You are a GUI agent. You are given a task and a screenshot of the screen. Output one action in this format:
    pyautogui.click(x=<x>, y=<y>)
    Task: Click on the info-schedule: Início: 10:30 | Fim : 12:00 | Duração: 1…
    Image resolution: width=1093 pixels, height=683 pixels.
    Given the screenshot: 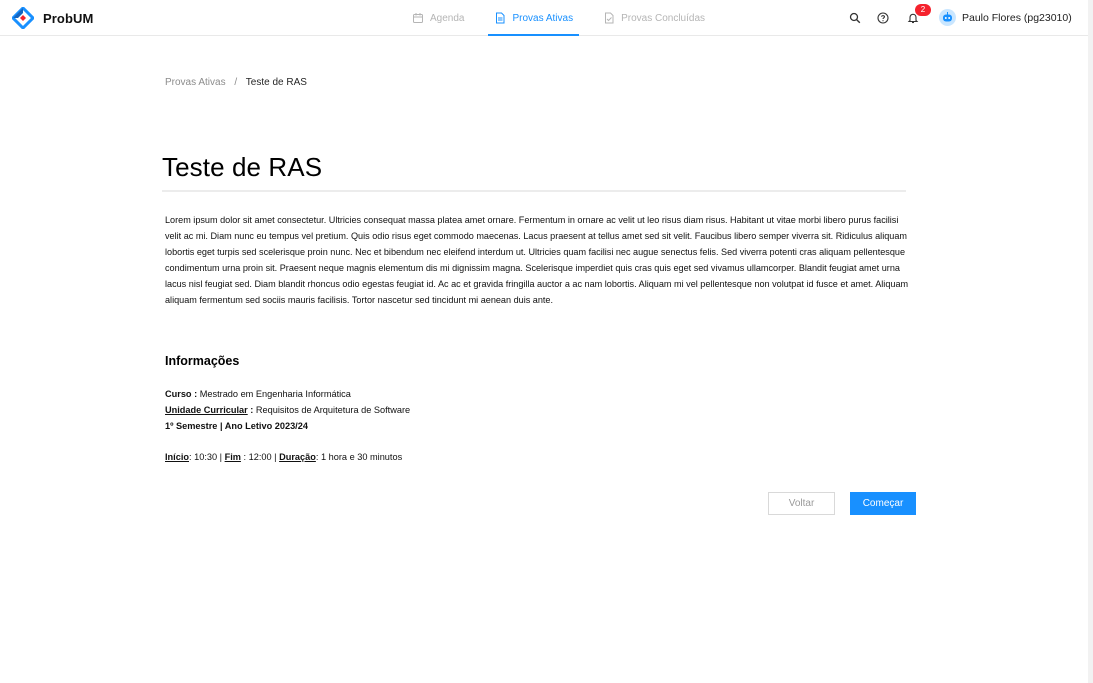 What is the action you would take?
    pyautogui.click(x=283, y=457)
    